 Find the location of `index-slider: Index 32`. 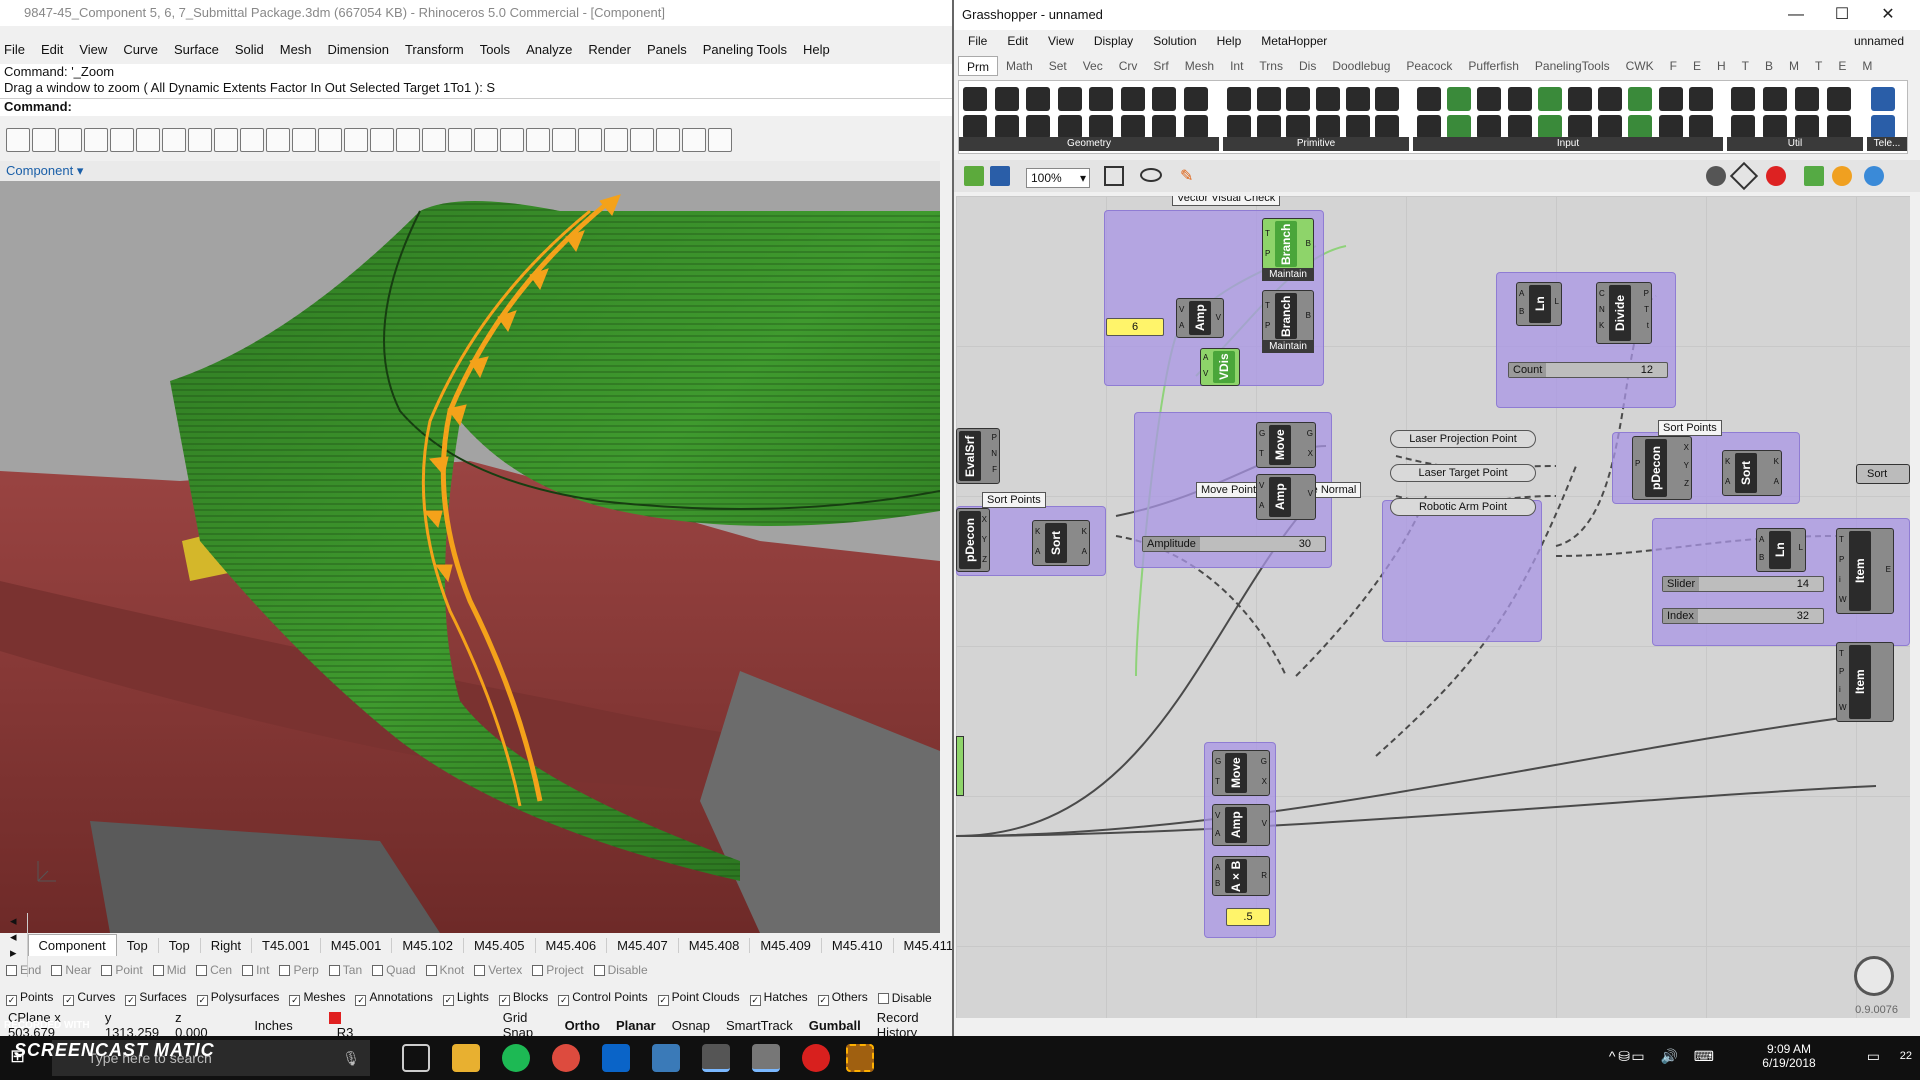

index-slider: Index 32 is located at coordinates (1743, 616).